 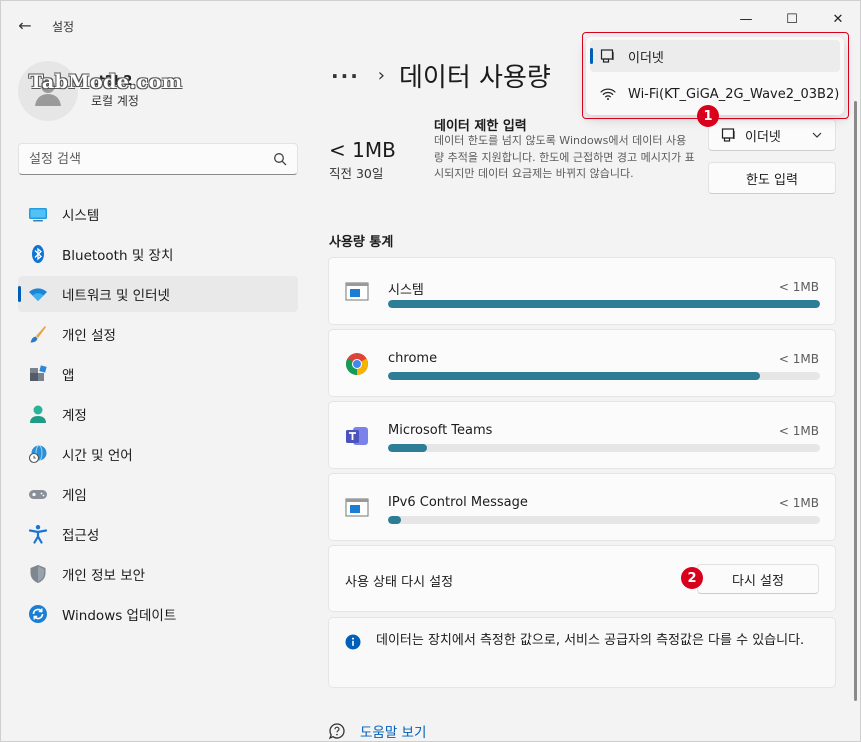 I want to click on sidebar-item-system: 시스템, so click(x=158, y=214).